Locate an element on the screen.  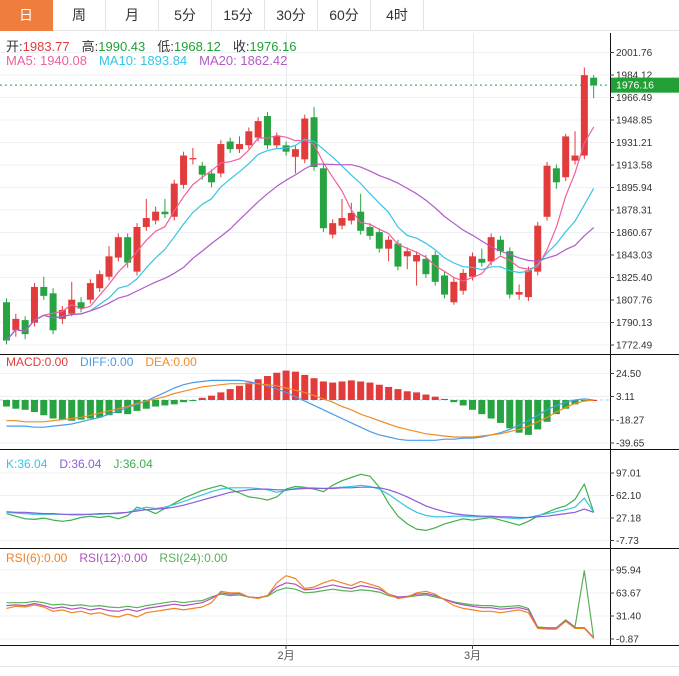
y-axis-label: 31.40 is located at coordinates (628, 617).